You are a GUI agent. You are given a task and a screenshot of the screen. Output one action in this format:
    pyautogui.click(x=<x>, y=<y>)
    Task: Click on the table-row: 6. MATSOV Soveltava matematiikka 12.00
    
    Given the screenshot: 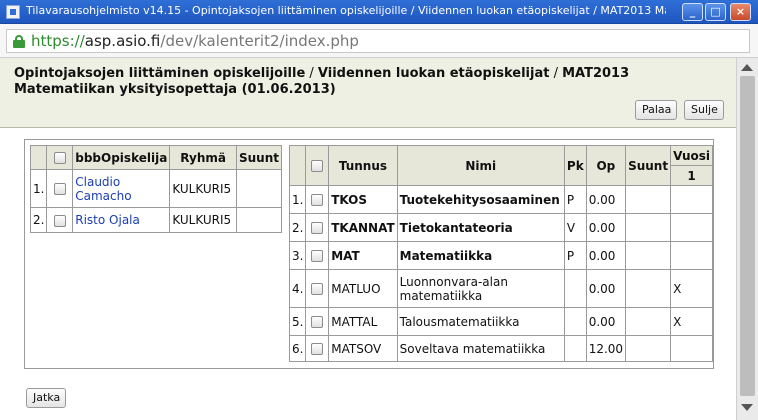 What is the action you would take?
    pyautogui.click(x=500, y=348)
    